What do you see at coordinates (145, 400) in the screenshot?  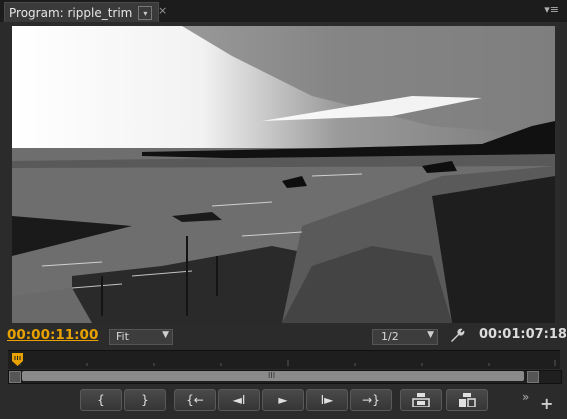 I see `mark-out-button: }` at bounding box center [145, 400].